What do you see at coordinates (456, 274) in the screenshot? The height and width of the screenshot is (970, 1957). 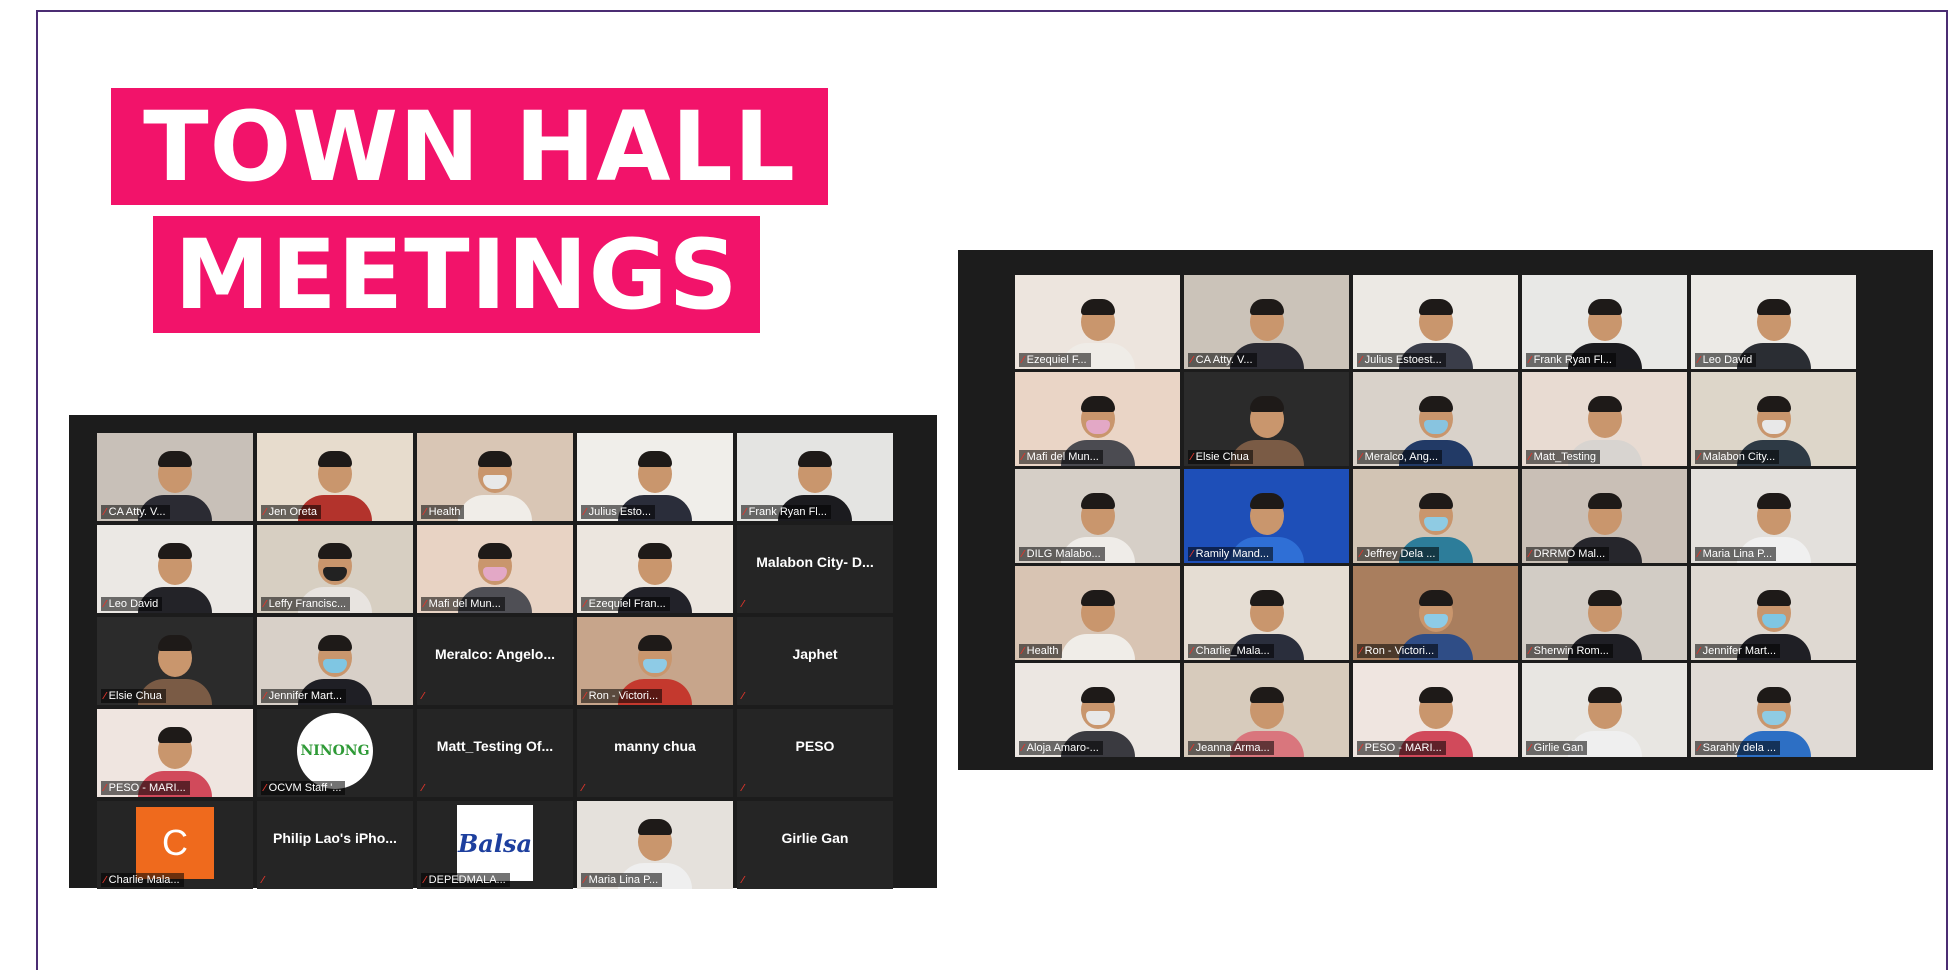 I see `title-line-2: MEETINGS` at bounding box center [456, 274].